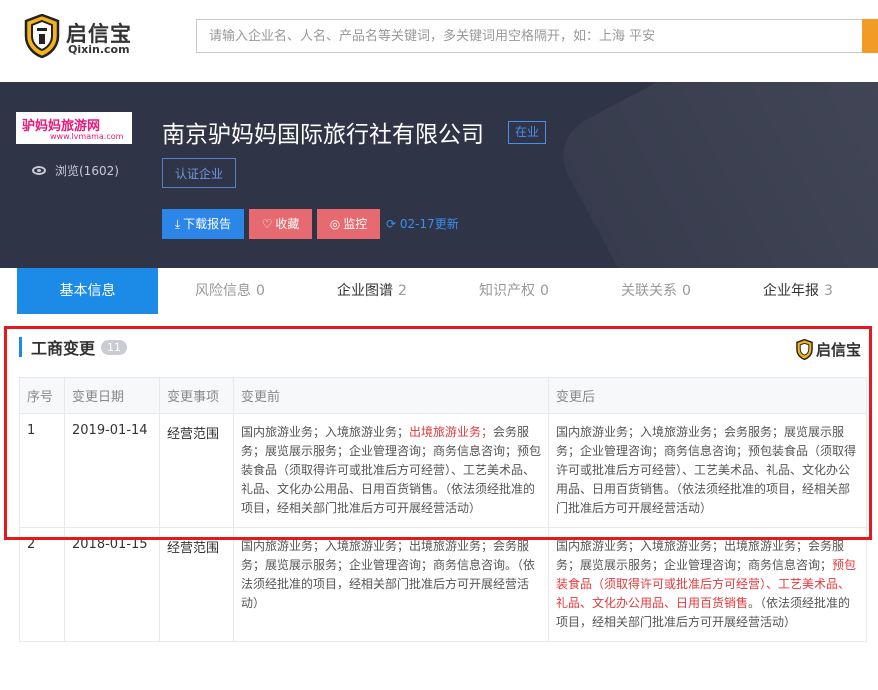 This screenshot has width=878, height=690. I want to click on tab-label: 风险信息, so click(223, 291).